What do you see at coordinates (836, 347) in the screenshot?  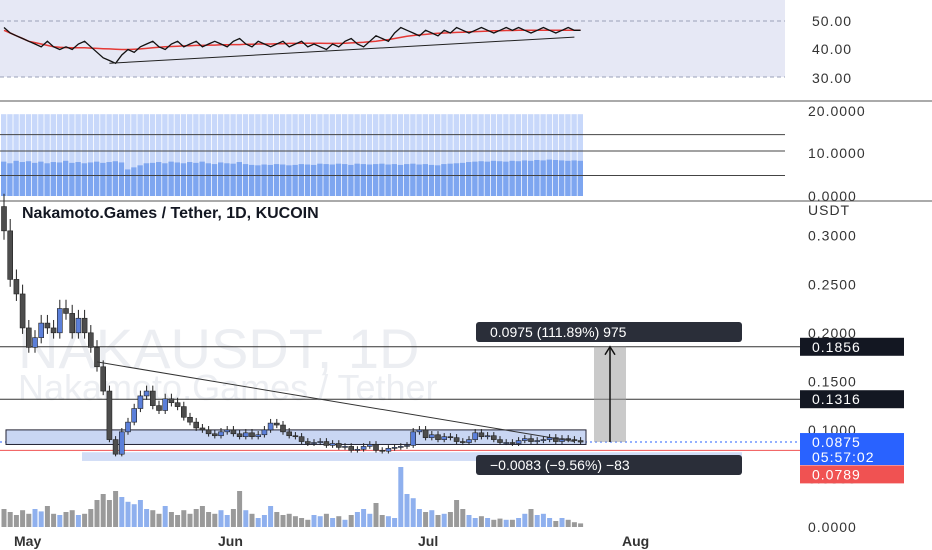 I see `resistance-price-label: 0.1856` at bounding box center [836, 347].